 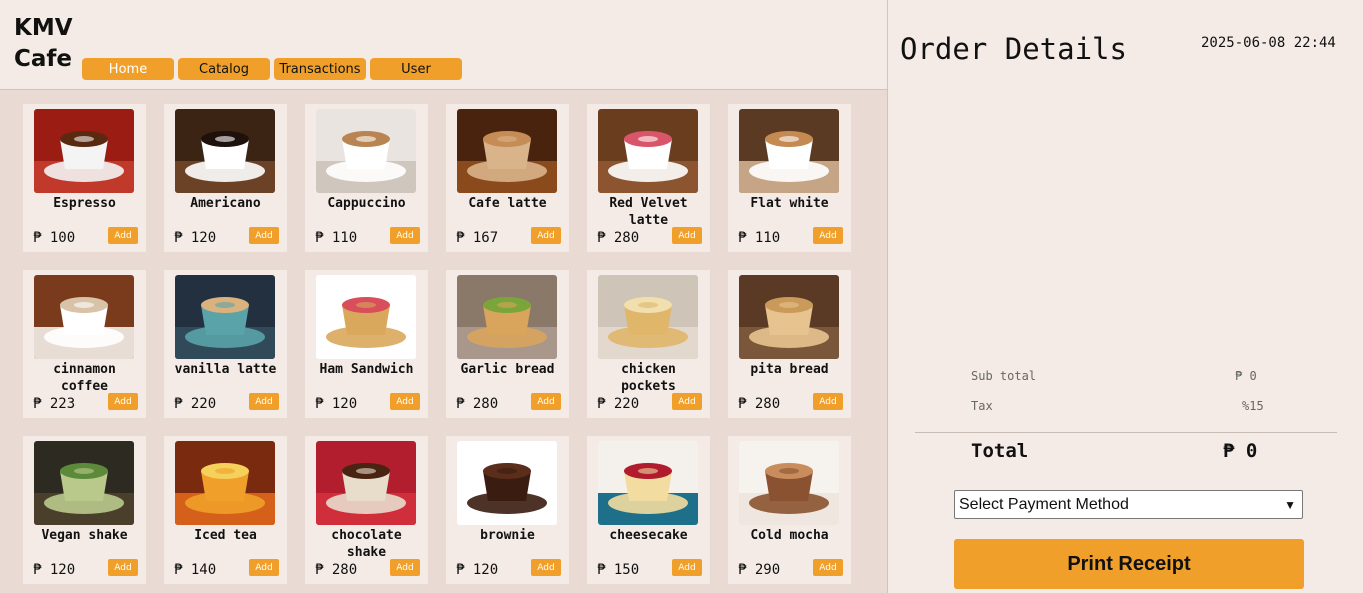 What do you see at coordinates (225, 369) in the screenshot?
I see `product-name: vanilla latte` at bounding box center [225, 369].